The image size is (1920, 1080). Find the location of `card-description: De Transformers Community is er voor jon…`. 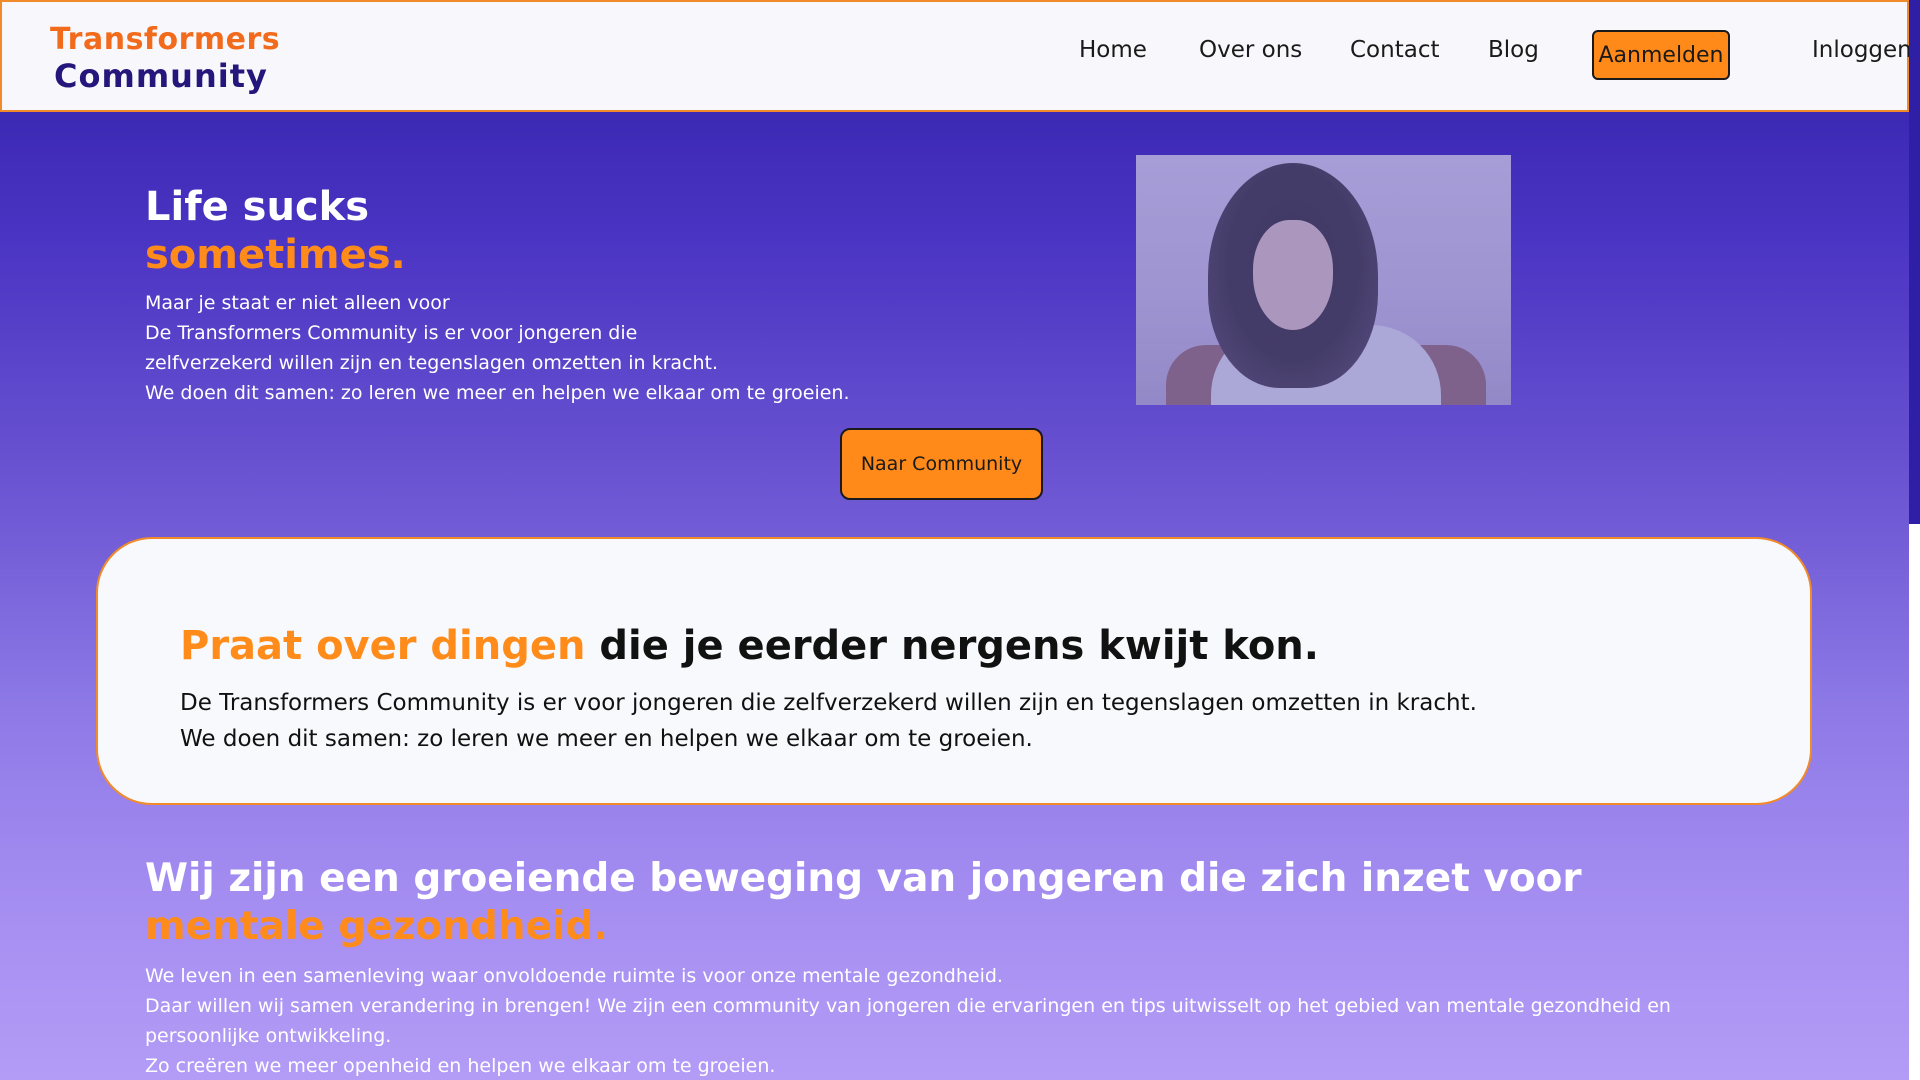

card-description: De Transformers Community is er voor jon… is located at coordinates (955, 721).